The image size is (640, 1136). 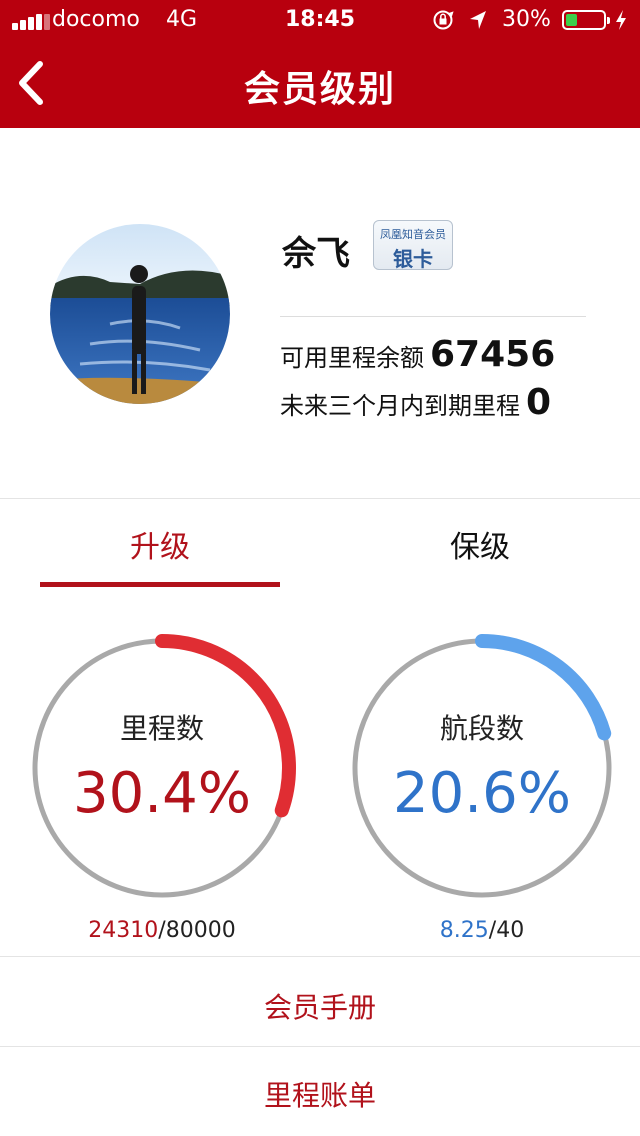 What do you see at coordinates (571, 20) in the screenshot?
I see `battery-level` at bounding box center [571, 20].